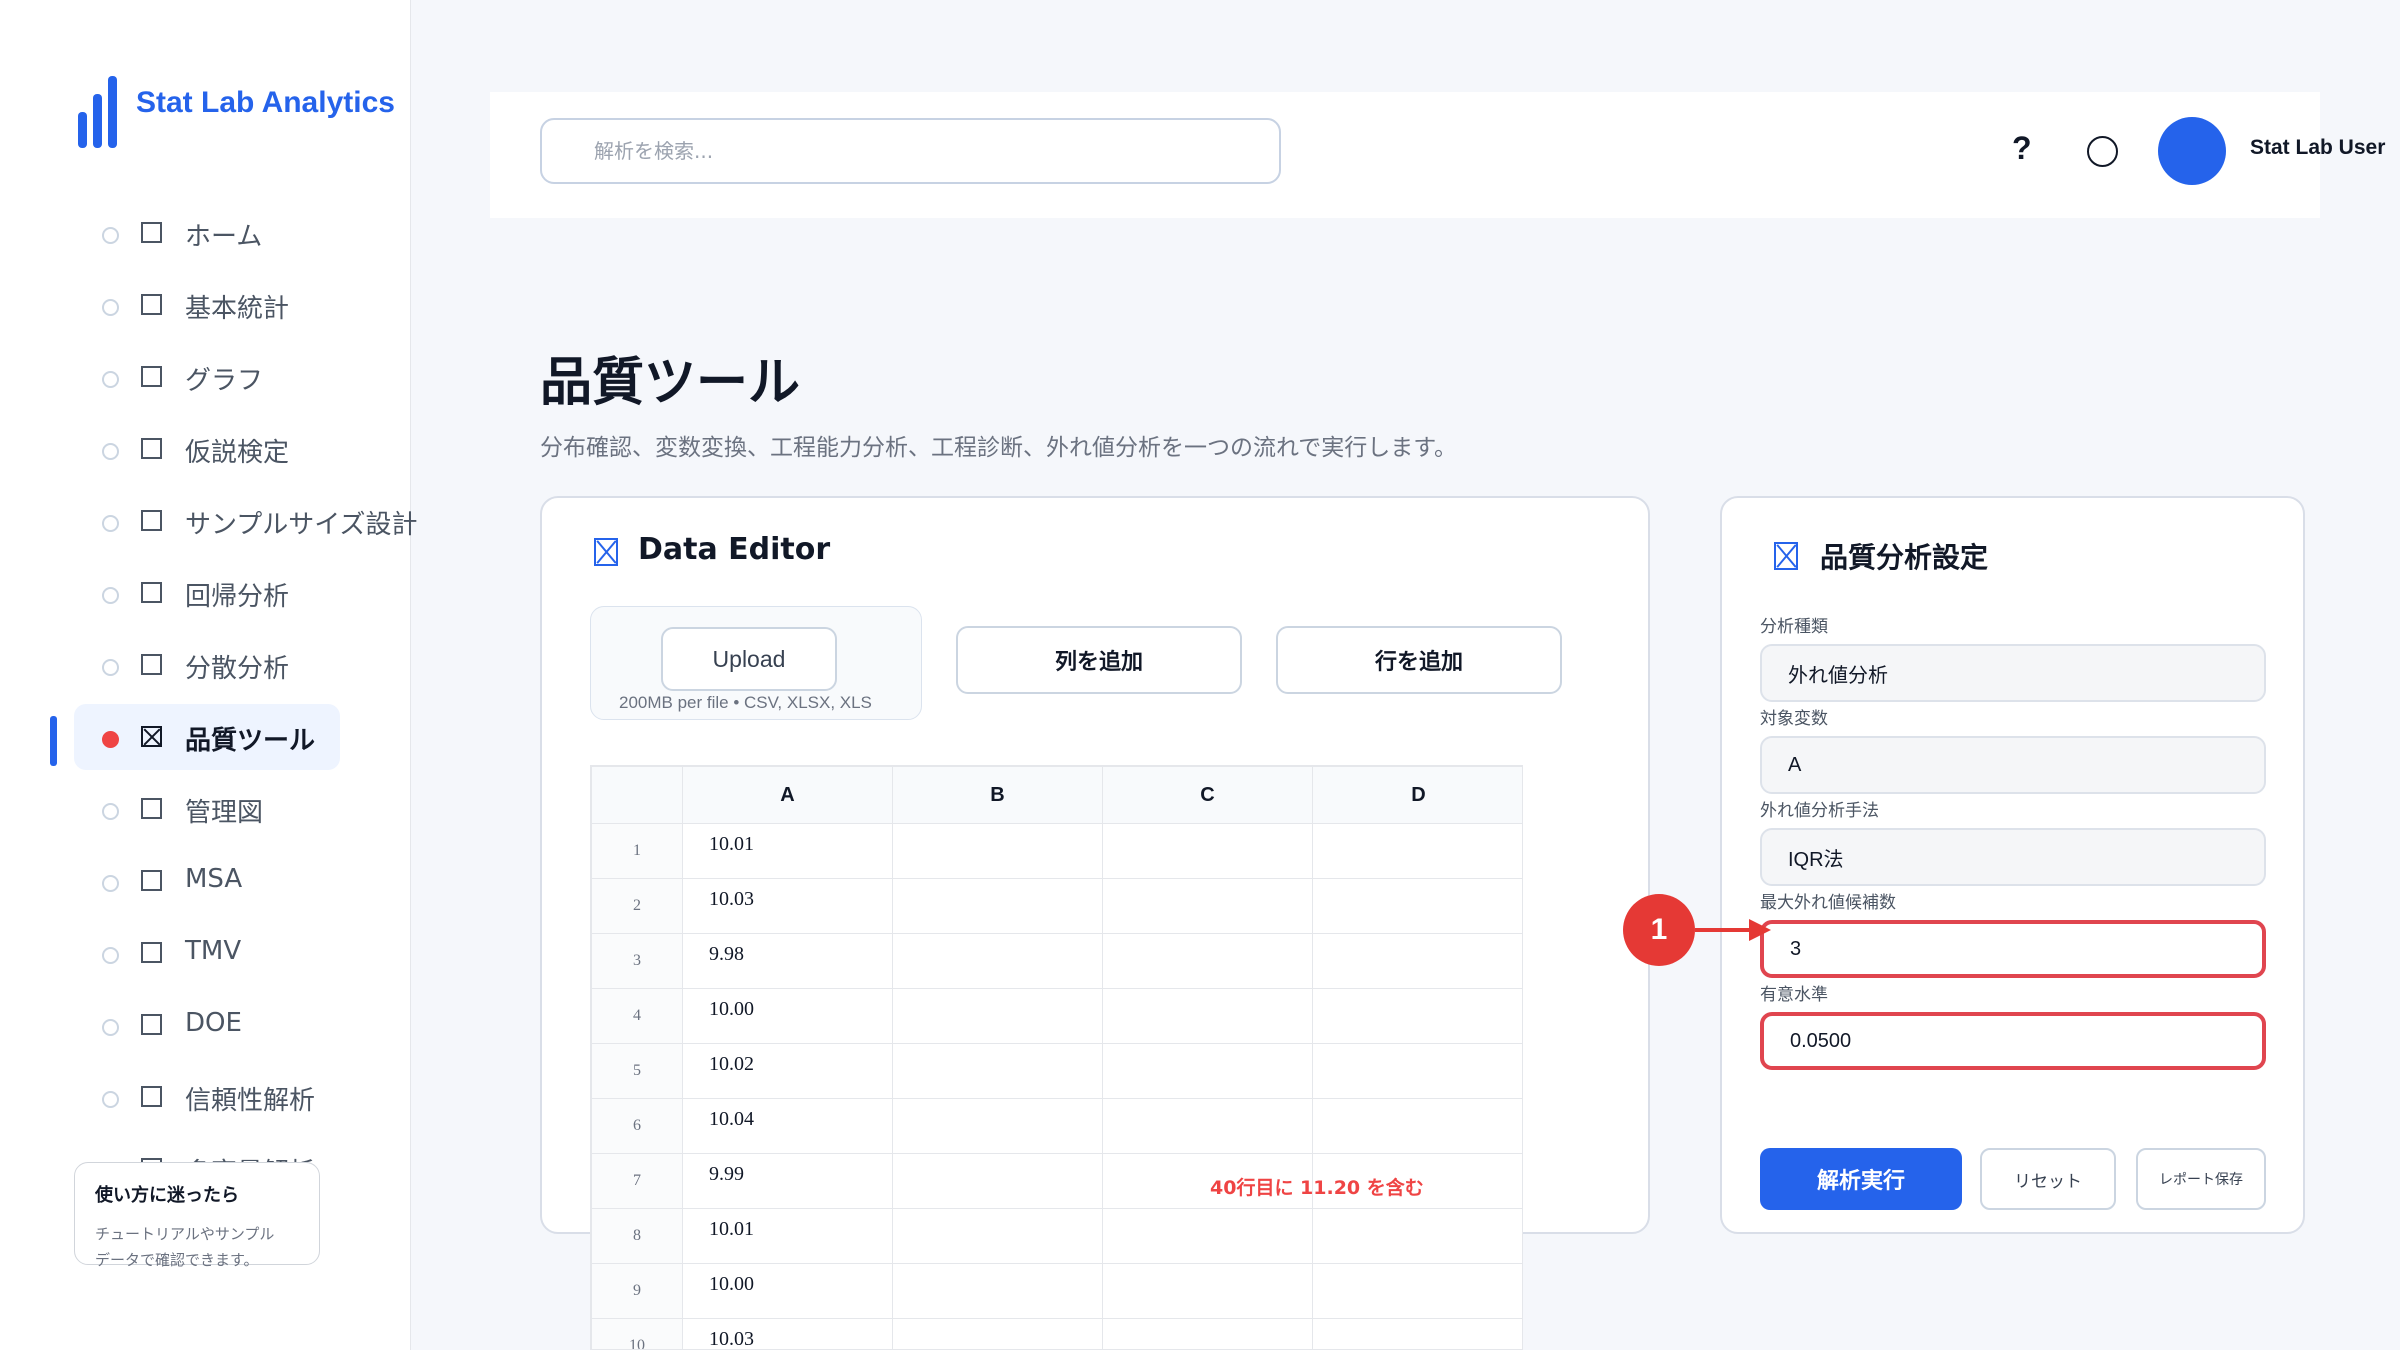  I want to click on help-card-desc: チュートリアルやサンプル データで確認できます。, so click(197, 1247).